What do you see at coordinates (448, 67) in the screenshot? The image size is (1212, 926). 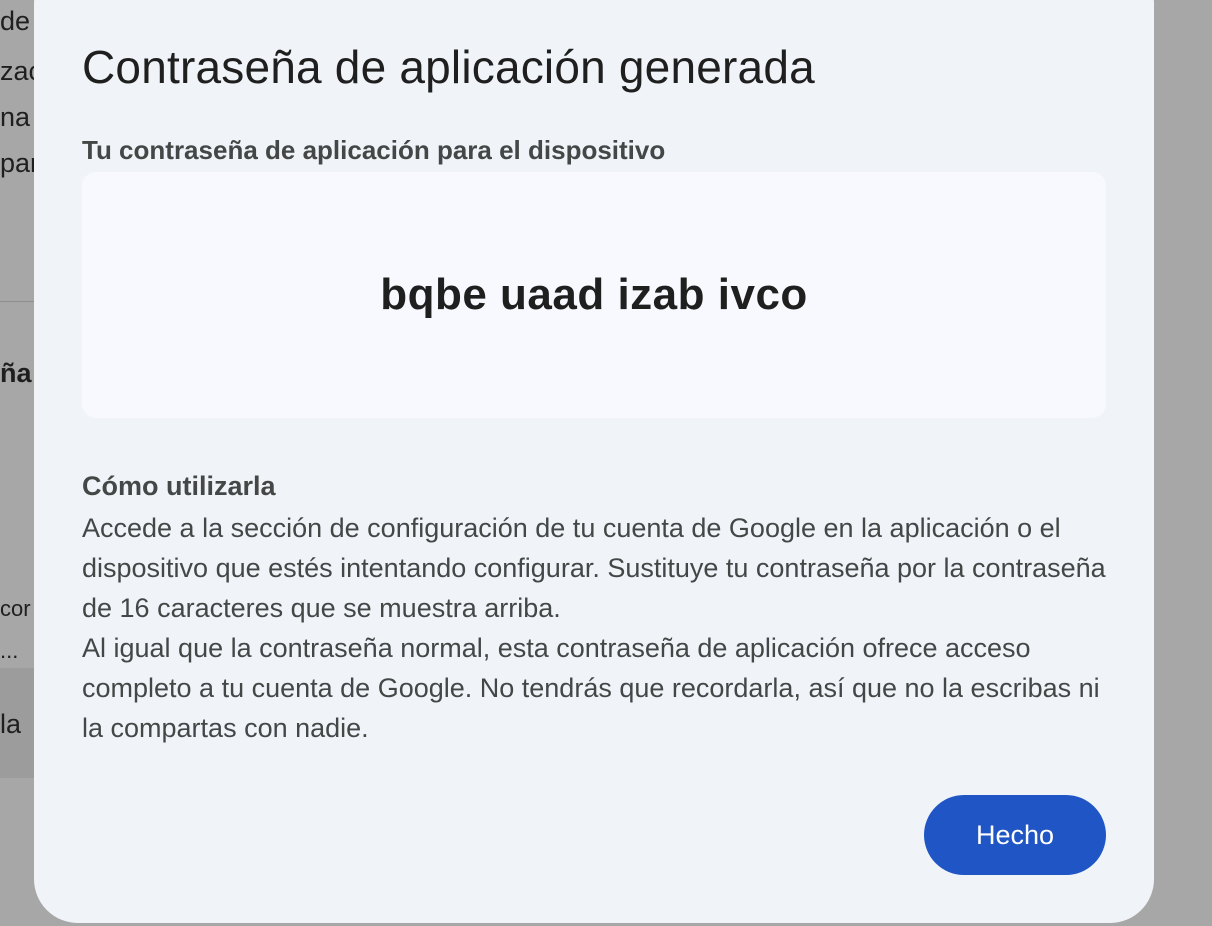 I see `dialog-title: Contraseña de aplicación generada` at bounding box center [448, 67].